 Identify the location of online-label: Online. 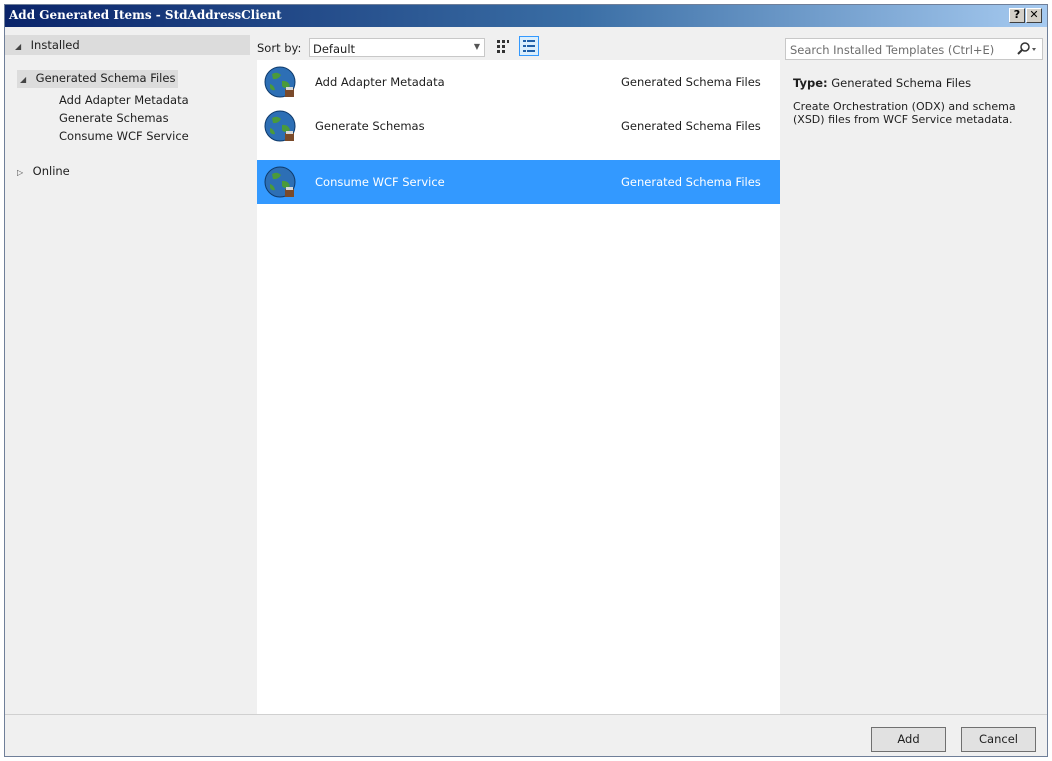
(51, 171).